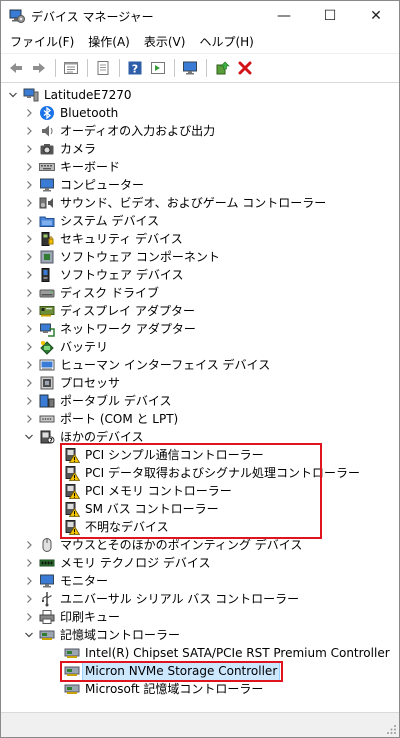 This screenshot has height=738, width=400. Describe the element at coordinates (222, 68) in the screenshot. I see `update-driver-icon` at that location.